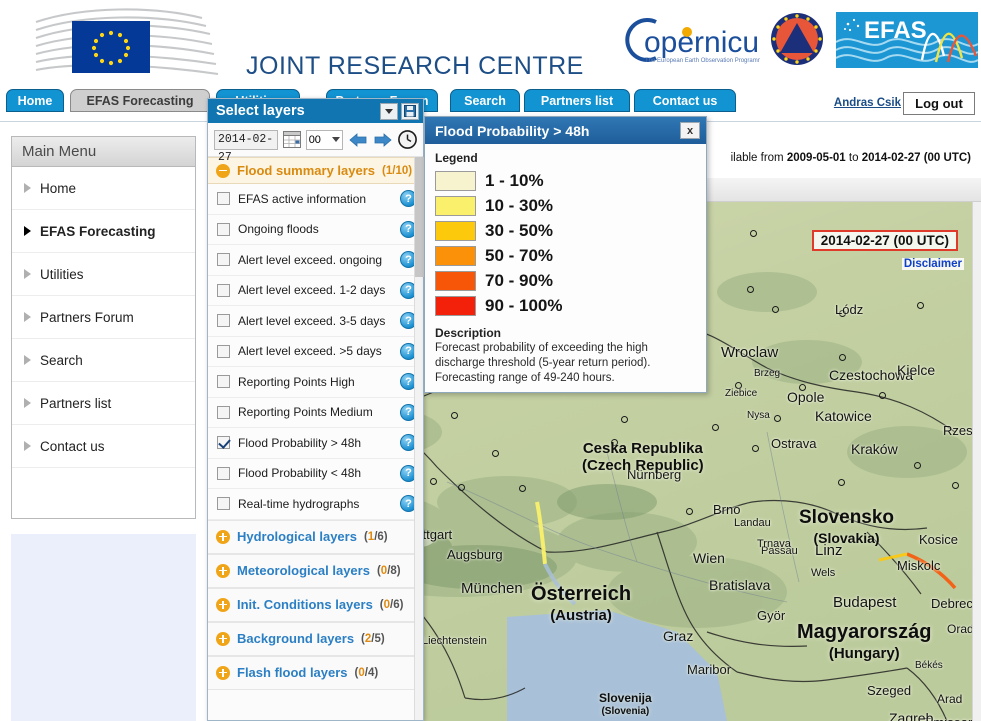 The height and width of the screenshot is (721, 981). Describe the element at coordinates (315, 170) in the screenshot. I see `layer-group-flood-summary: Flood summary layers (1/10)` at that location.